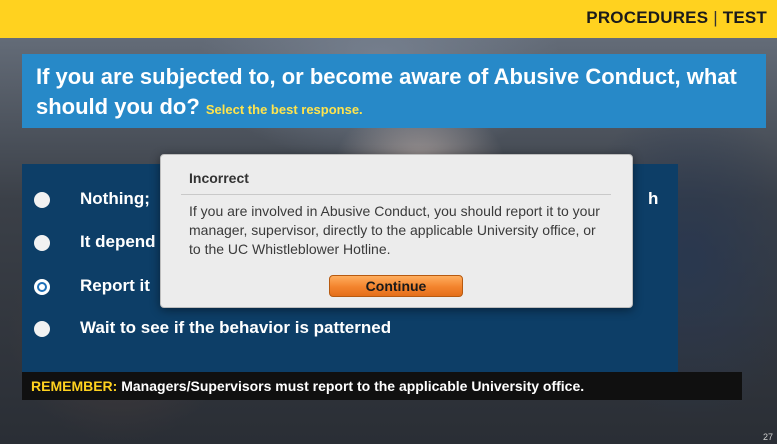  What do you see at coordinates (115, 285) in the screenshot?
I see `answer-option-label: Report it` at bounding box center [115, 285].